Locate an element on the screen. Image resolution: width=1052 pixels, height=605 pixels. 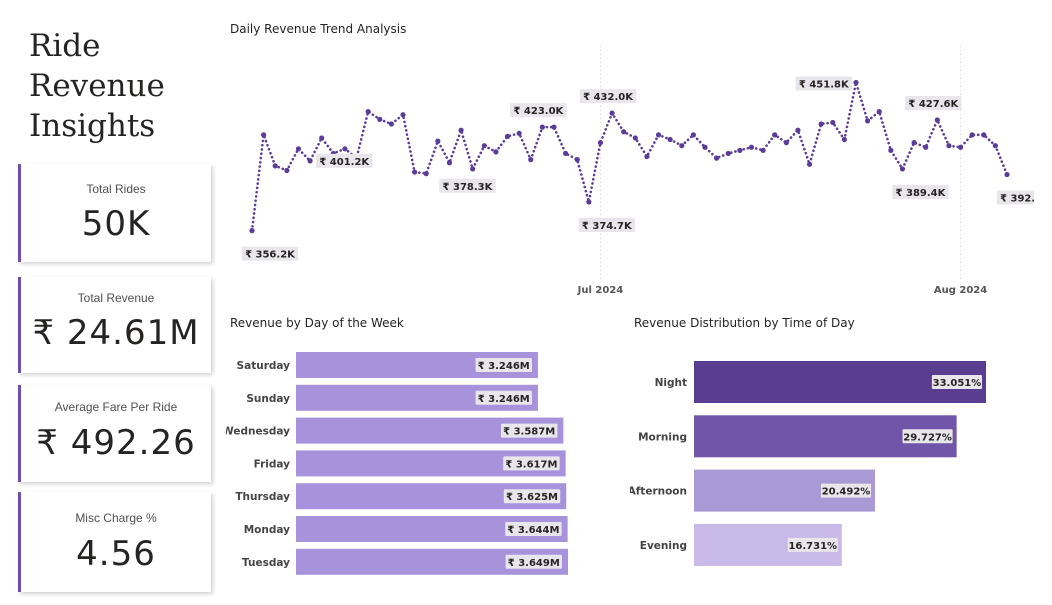
category-label: Monday is located at coordinates (267, 530).